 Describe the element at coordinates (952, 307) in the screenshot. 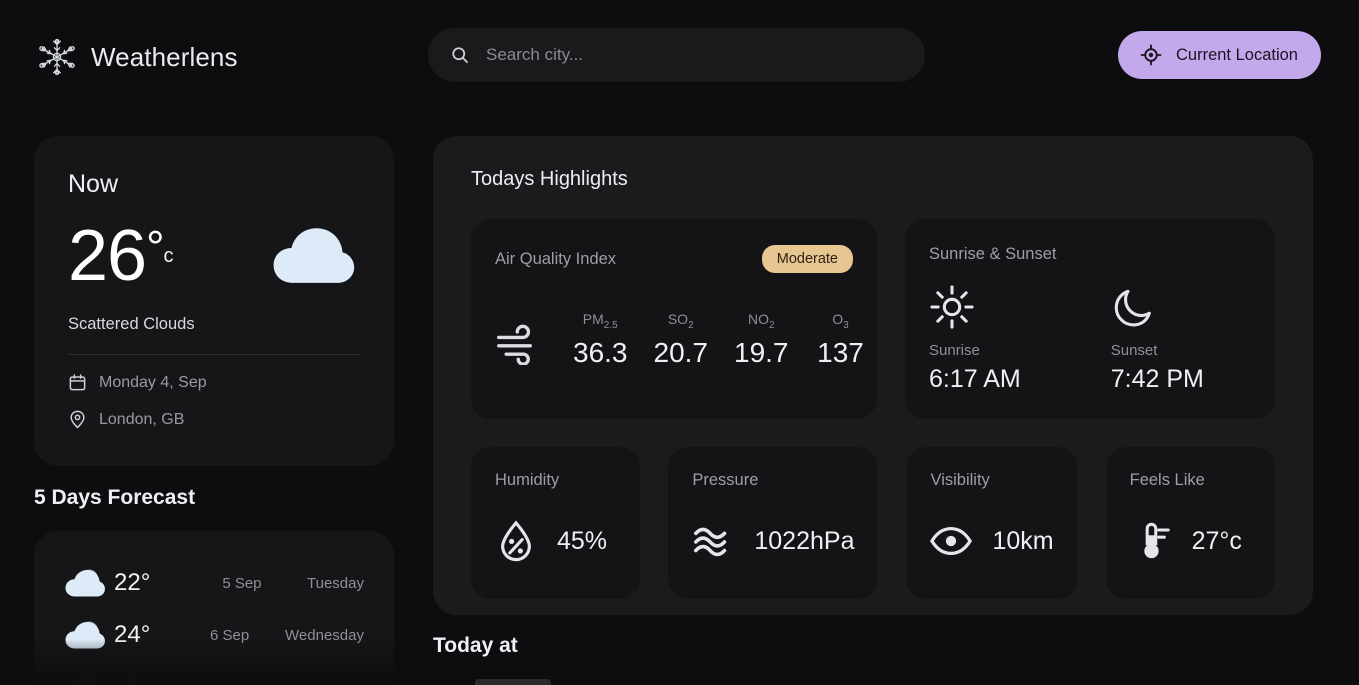

I see `sun-icon` at that location.